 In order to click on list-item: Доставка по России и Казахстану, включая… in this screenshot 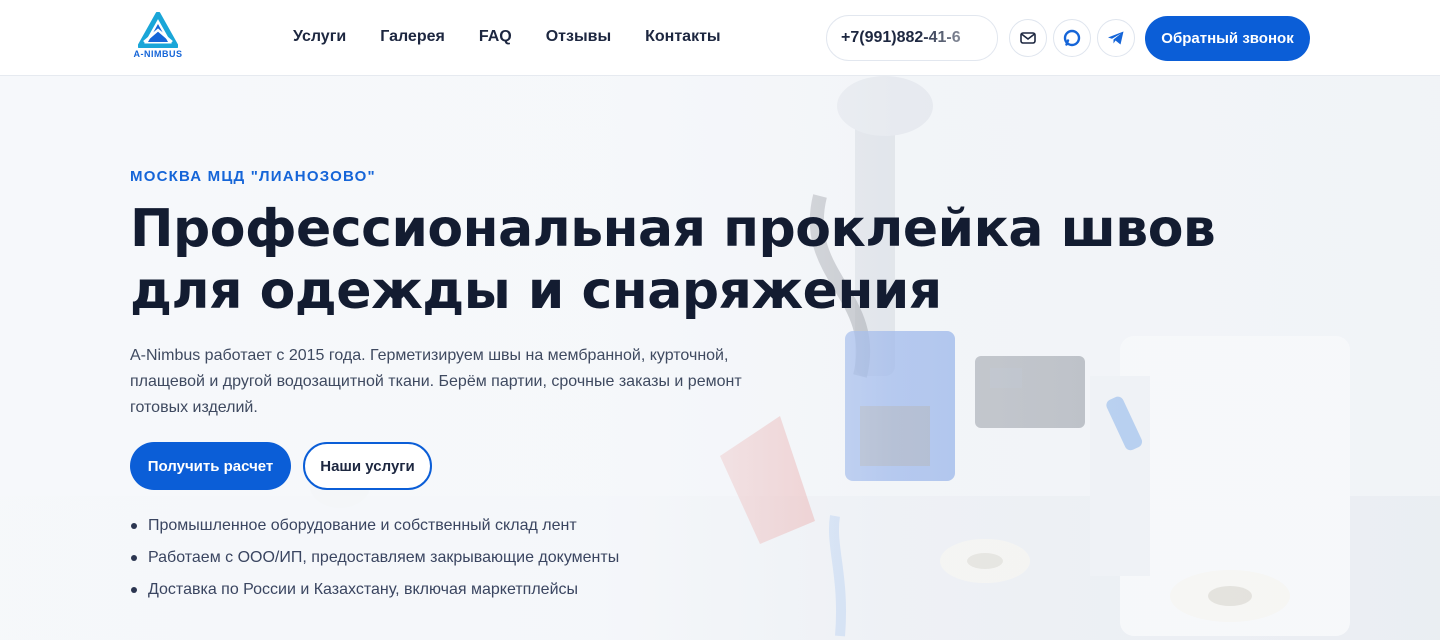, I will do `click(374, 590)`.